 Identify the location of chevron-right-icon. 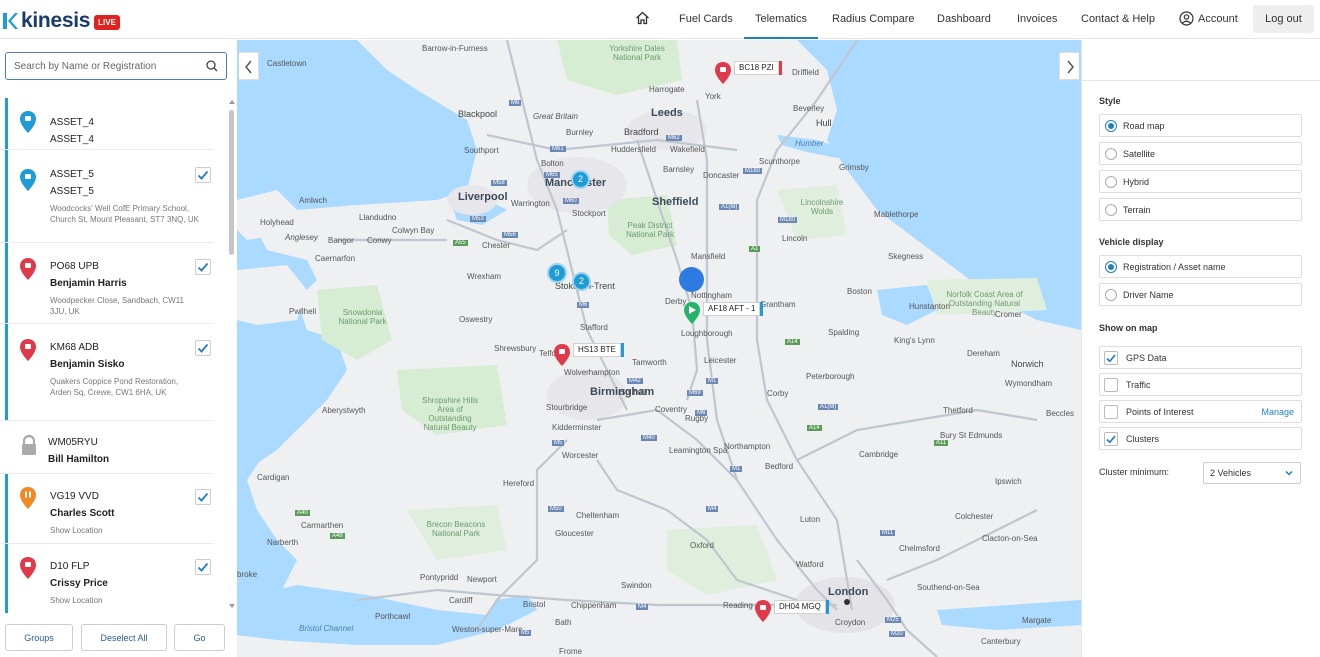
(1070, 67).